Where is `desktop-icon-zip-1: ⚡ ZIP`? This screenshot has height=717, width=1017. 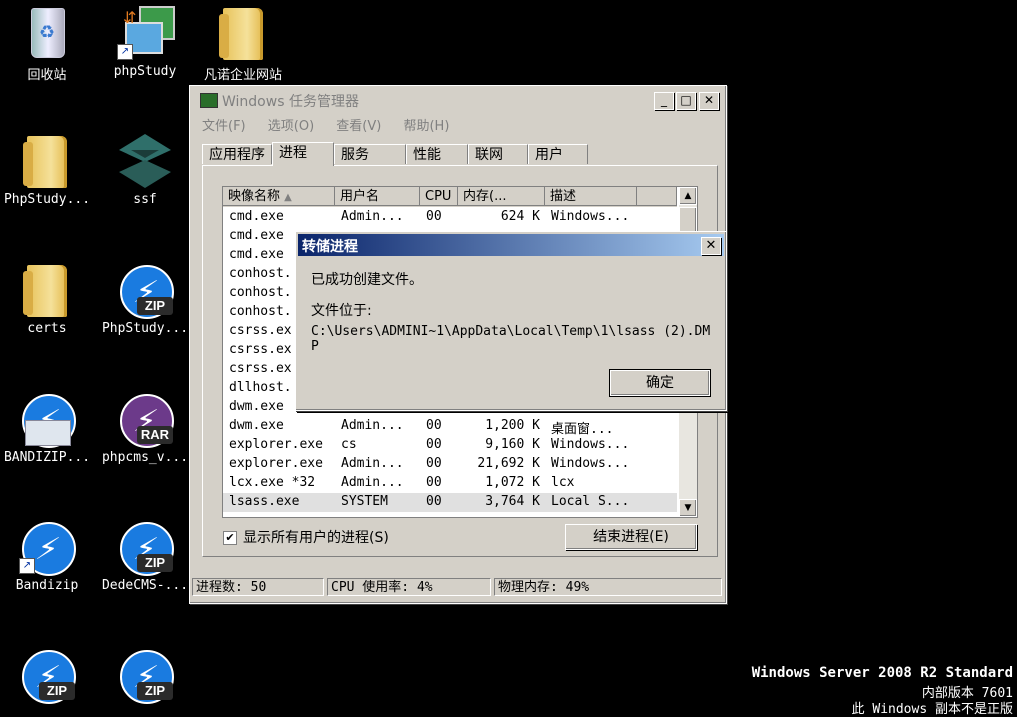 desktop-icon-zip-1: ⚡ ZIP is located at coordinates (47, 675).